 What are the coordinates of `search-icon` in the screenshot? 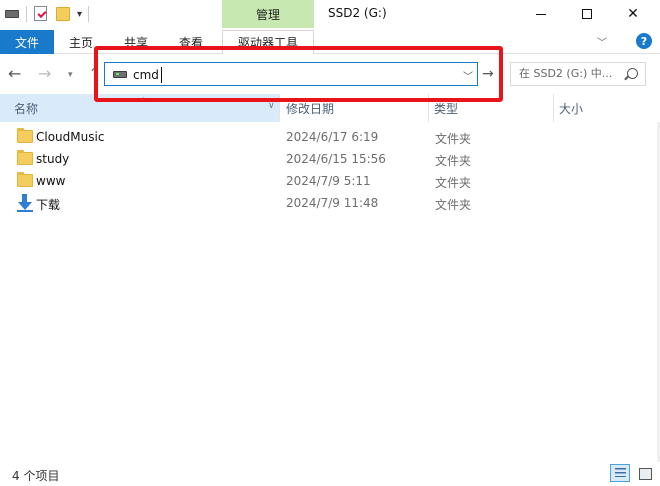 It's located at (632, 73).